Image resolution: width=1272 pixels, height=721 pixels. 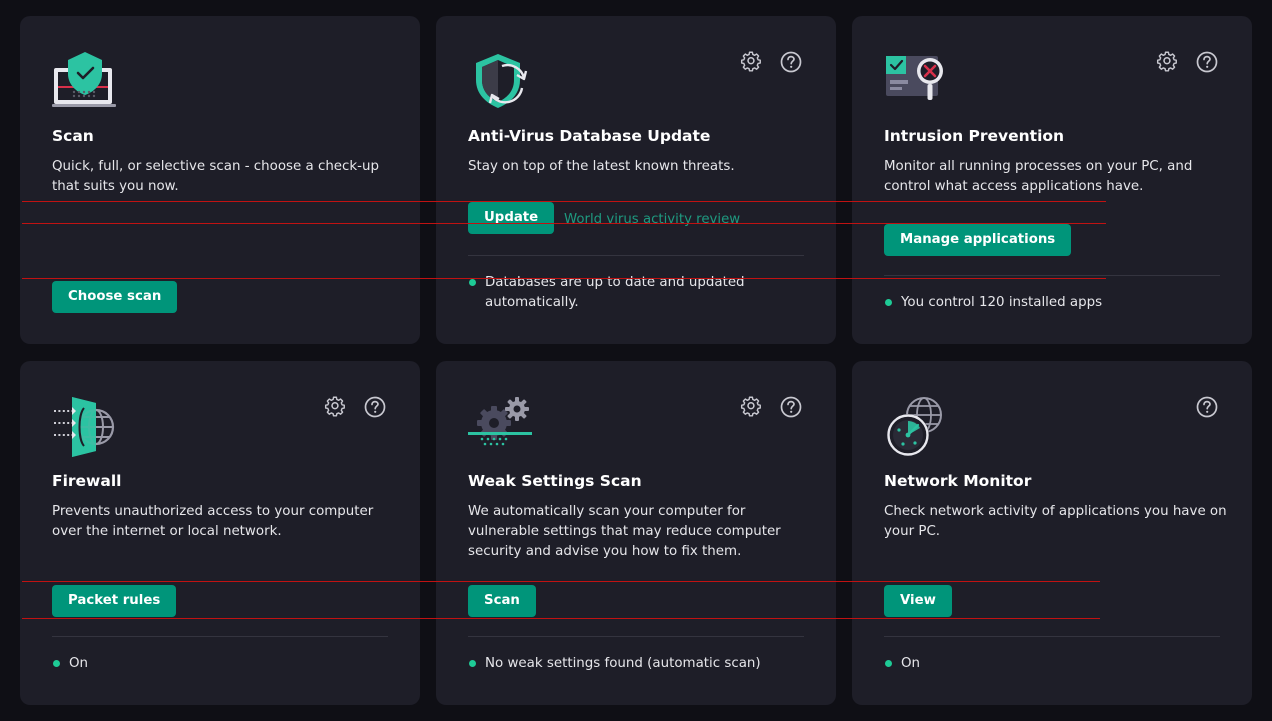 I want to click on status-text: You control 120 installed apps, so click(x=1002, y=302).